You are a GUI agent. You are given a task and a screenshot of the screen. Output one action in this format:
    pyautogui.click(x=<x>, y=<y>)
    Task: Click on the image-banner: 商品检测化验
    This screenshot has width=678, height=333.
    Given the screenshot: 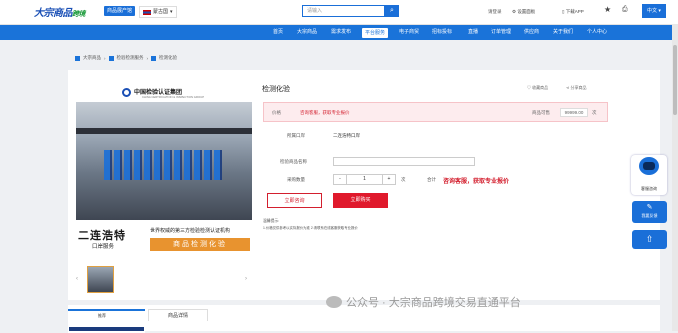 What is the action you would take?
    pyautogui.click(x=200, y=244)
    